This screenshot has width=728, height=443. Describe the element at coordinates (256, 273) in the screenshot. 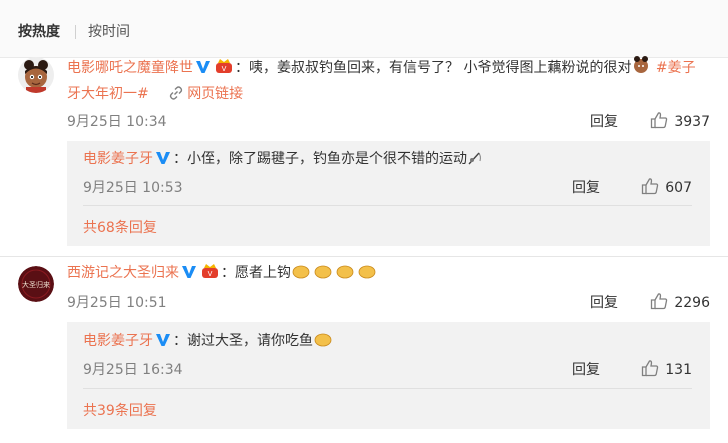

I see `comment-body: ：愿者上钩` at that location.